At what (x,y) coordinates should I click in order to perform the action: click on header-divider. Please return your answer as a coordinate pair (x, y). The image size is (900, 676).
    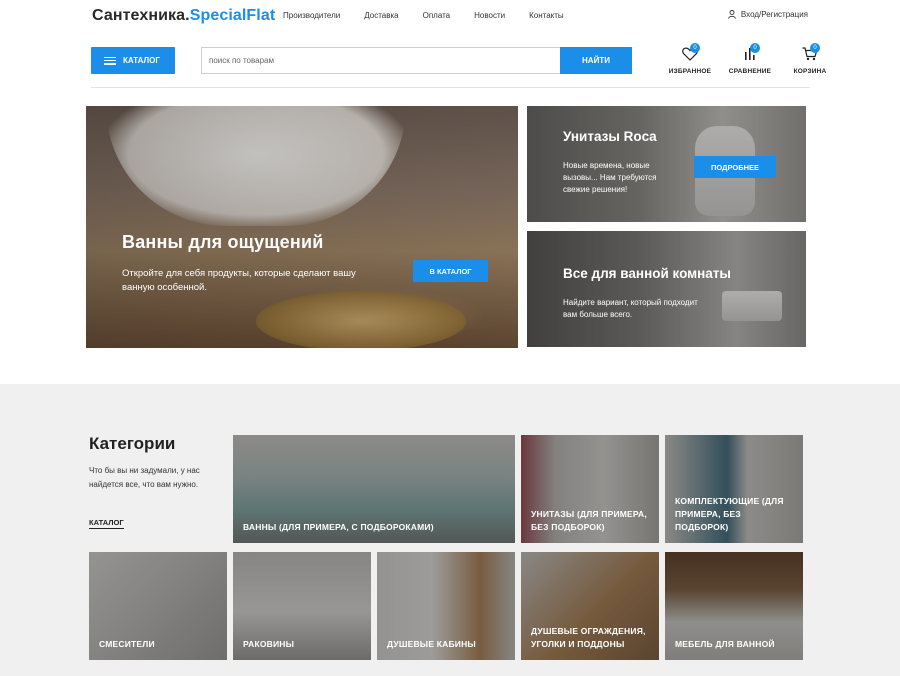
    Looking at the image, I should click on (450, 87).